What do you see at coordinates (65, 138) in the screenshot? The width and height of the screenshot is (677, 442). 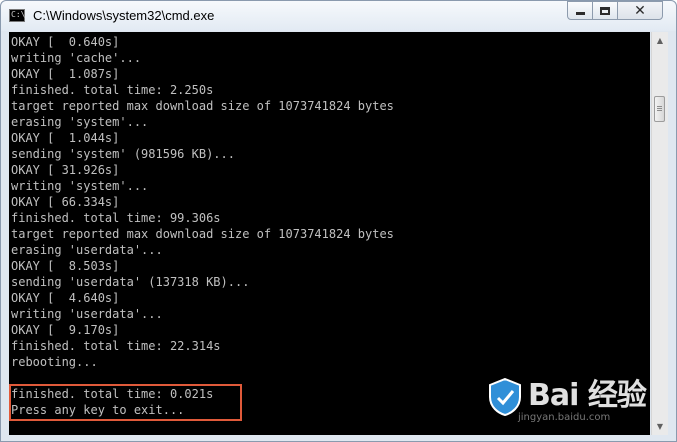 I see `console-line: OKAY [ 1.044s]` at bounding box center [65, 138].